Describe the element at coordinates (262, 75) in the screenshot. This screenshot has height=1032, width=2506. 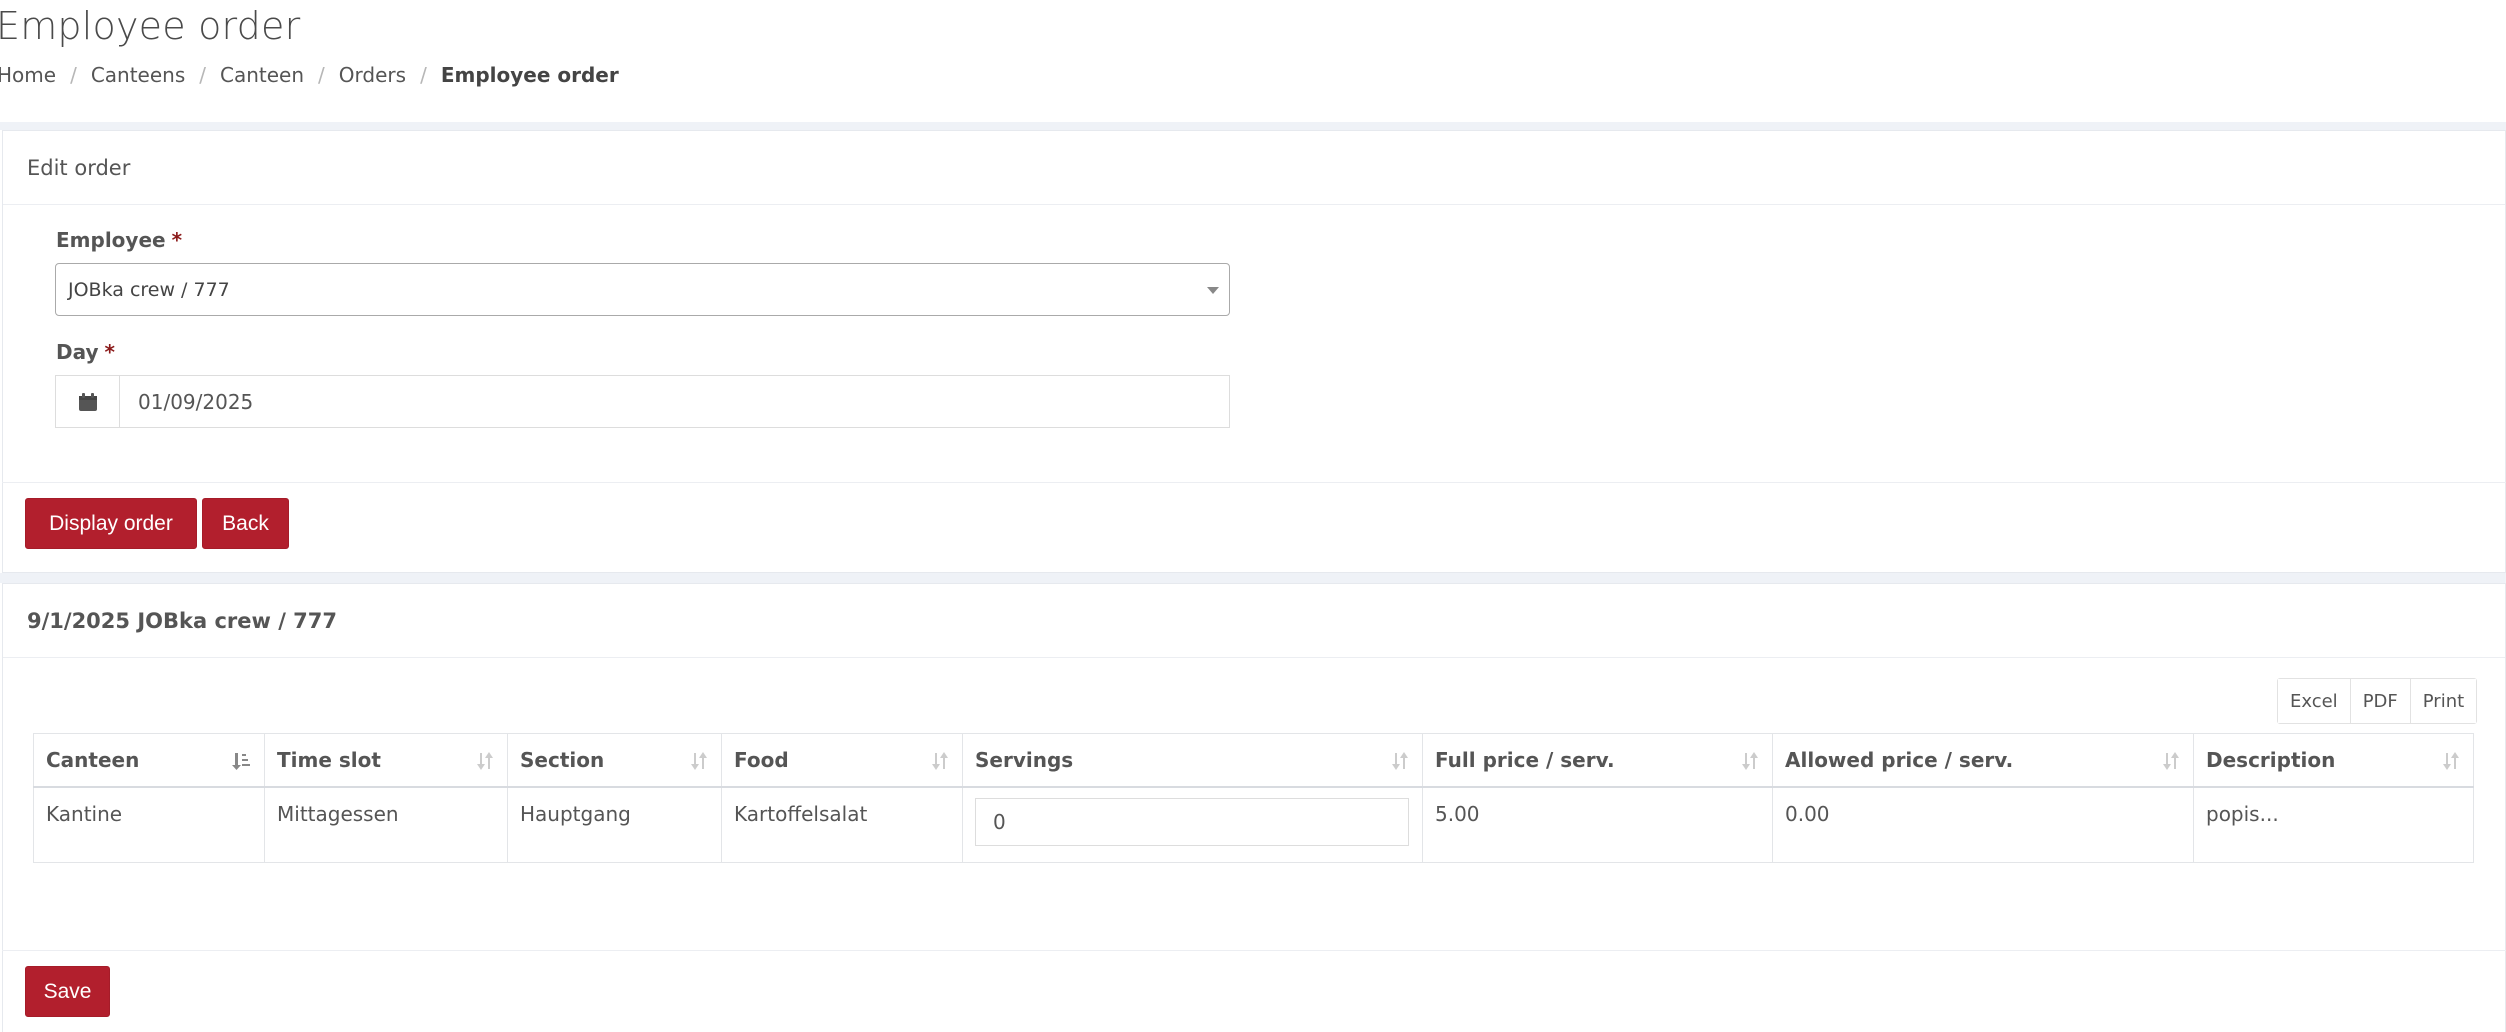
I see `breadcrumb-canteen: Canteen` at that location.